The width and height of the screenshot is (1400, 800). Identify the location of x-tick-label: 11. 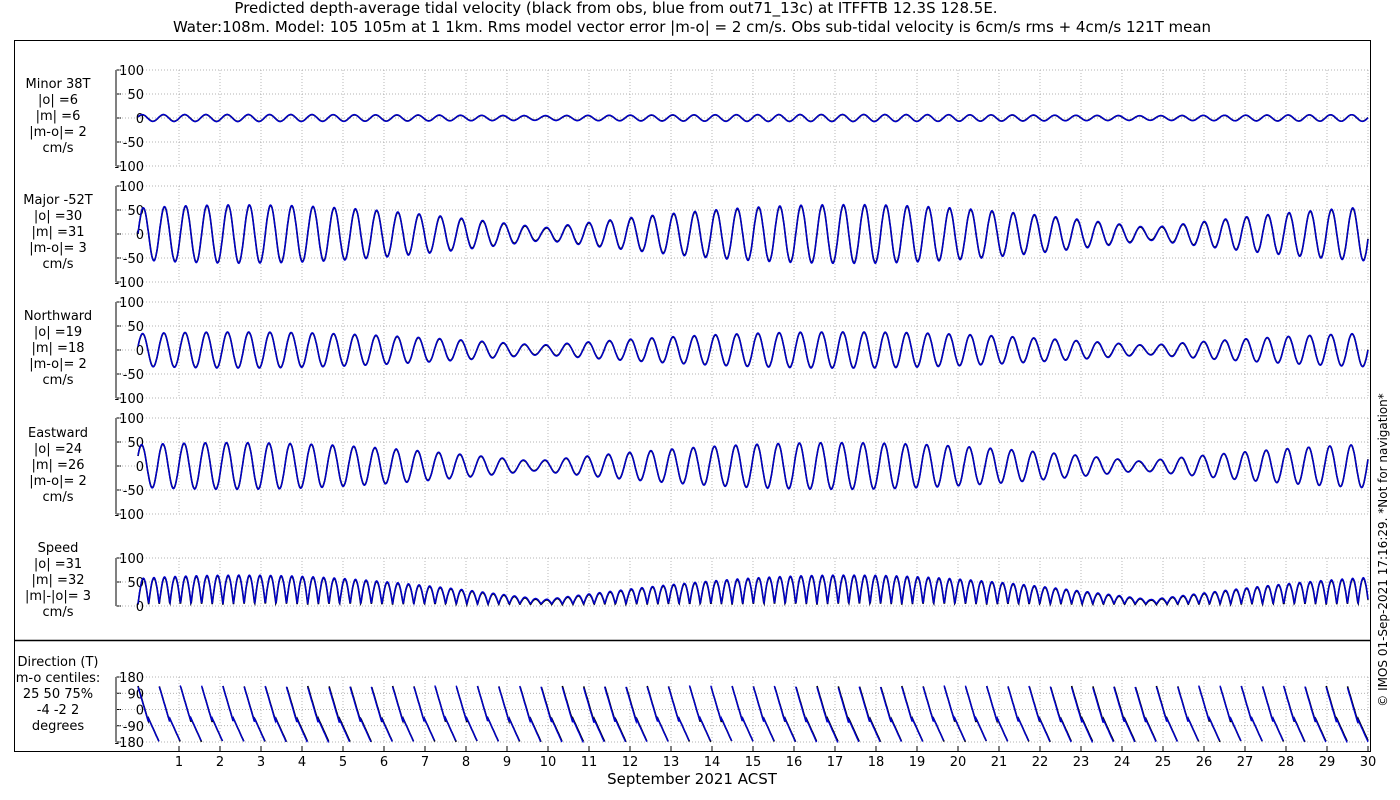
(589, 762).